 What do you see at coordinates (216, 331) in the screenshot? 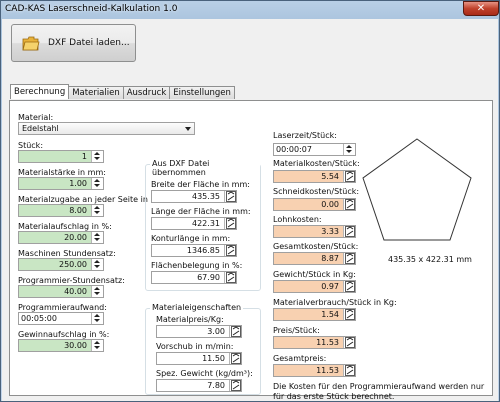
I see `mat-preis-value: 3.00` at bounding box center [216, 331].